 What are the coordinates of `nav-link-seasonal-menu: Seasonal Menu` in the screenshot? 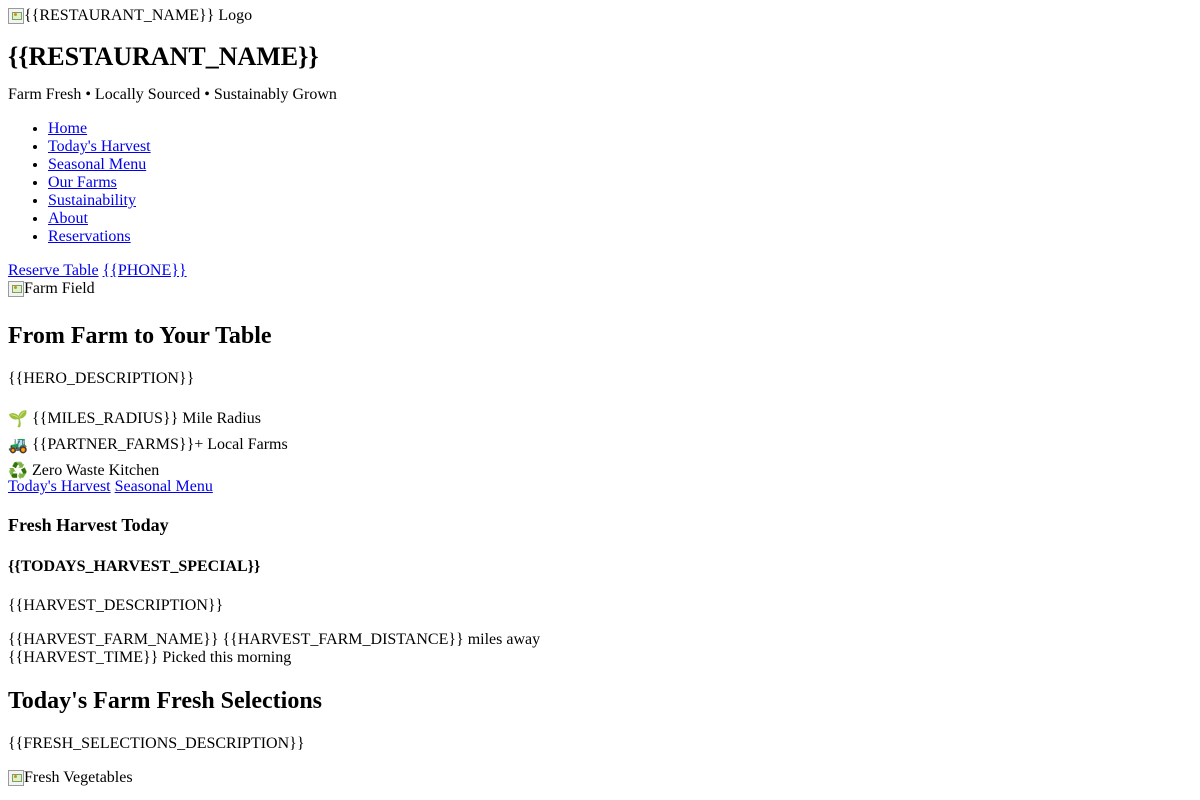 It's located at (97, 164).